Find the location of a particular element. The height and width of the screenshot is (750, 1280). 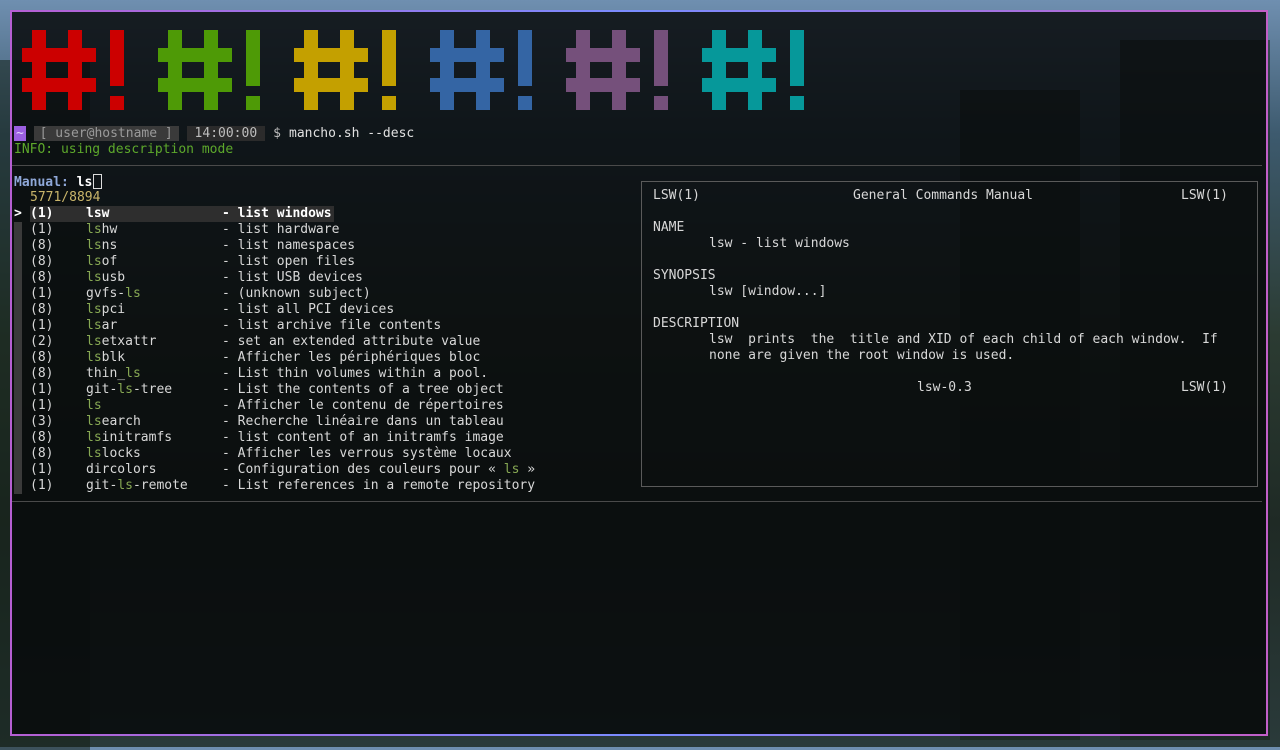

result-description-part: ls is located at coordinates (511, 469).